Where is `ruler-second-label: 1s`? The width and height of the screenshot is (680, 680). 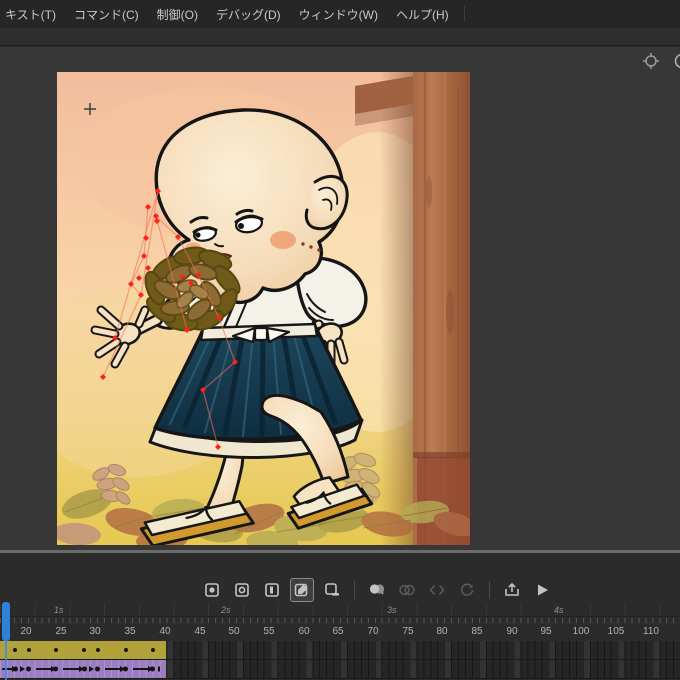 ruler-second-label: 1s is located at coordinates (59, 610).